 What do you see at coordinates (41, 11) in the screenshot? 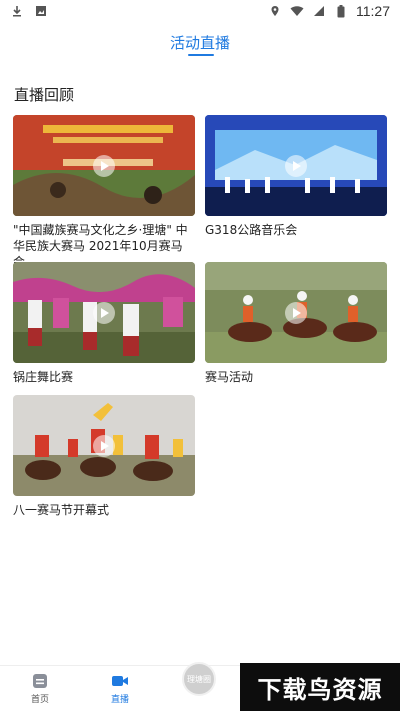
I see `image-icon` at bounding box center [41, 11].